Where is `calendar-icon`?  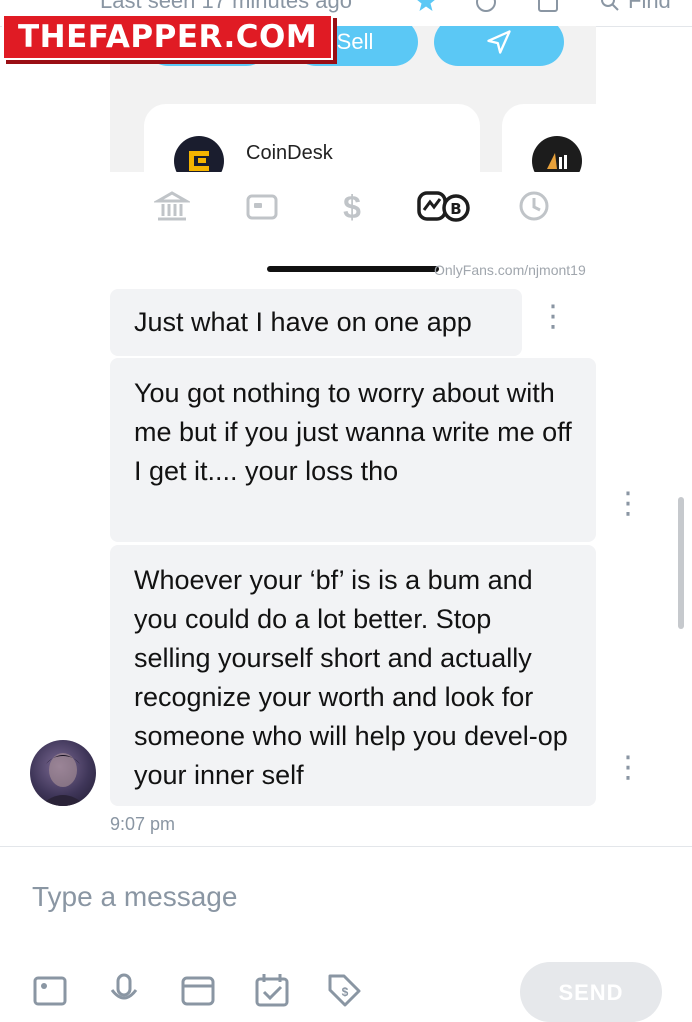
calendar-icon is located at coordinates (272, 990).